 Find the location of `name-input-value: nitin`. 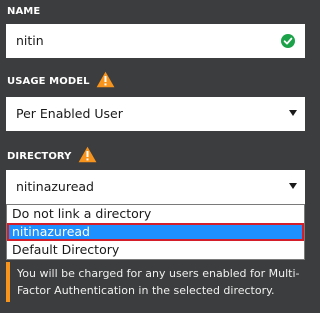

name-input-value: nitin is located at coordinates (30, 40).